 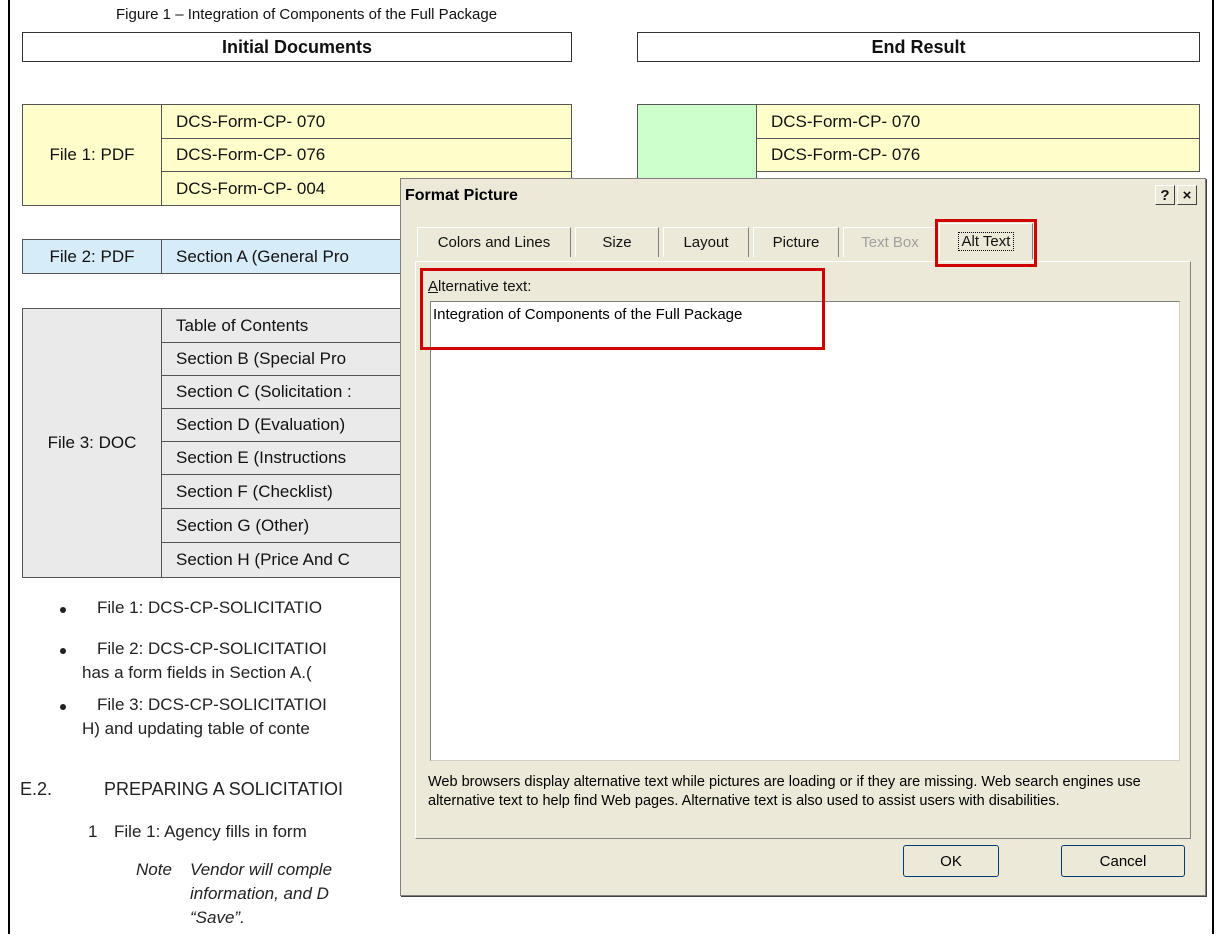 What do you see at coordinates (1123, 861) in the screenshot?
I see `cancel-button: Cancel` at bounding box center [1123, 861].